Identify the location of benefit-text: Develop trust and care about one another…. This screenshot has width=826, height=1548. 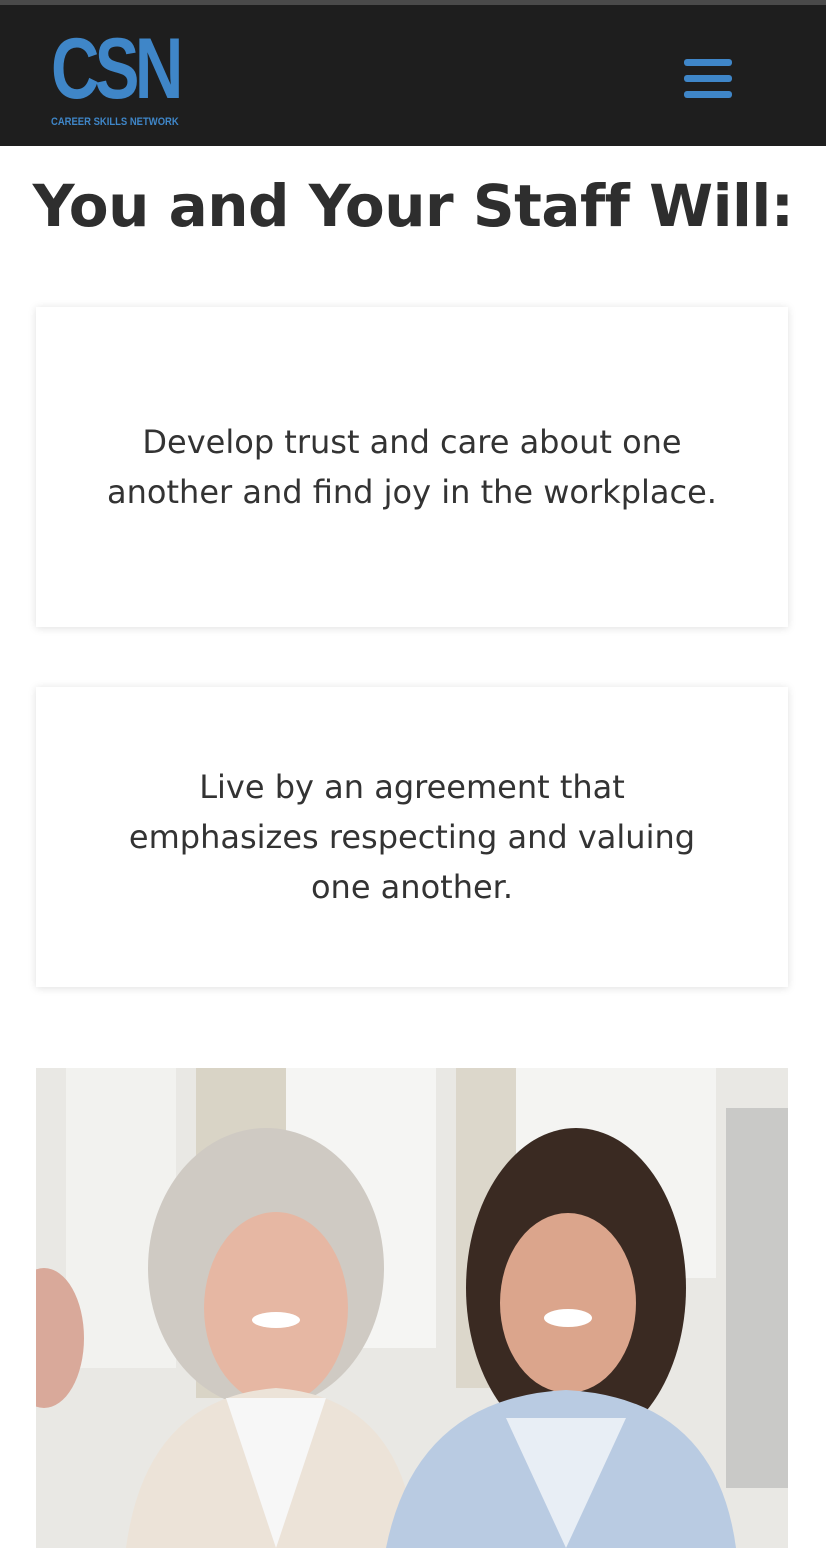
(412, 467).